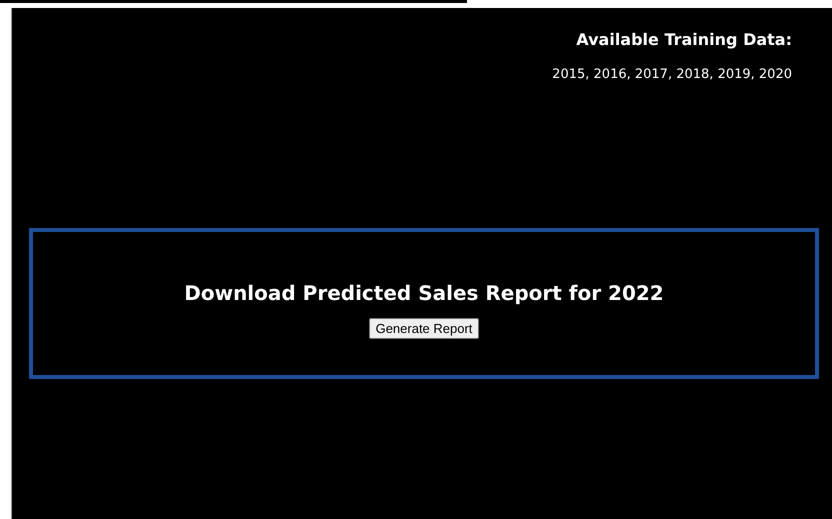 The width and height of the screenshot is (832, 519). What do you see at coordinates (672, 74) in the screenshot?
I see `training-years: 2015, 2016, 2017, 2018, 2019, 2020` at bounding box center [672, 74].